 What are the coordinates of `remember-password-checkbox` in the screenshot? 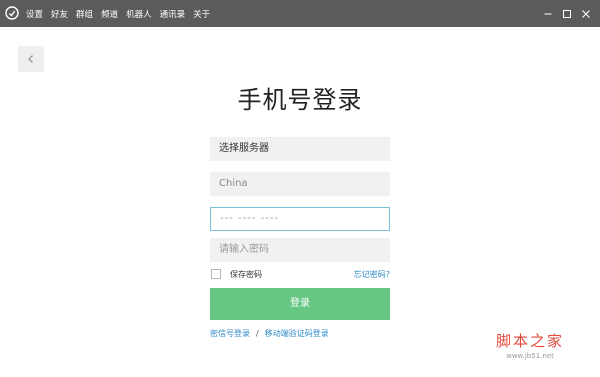 It's located at (216, 274).